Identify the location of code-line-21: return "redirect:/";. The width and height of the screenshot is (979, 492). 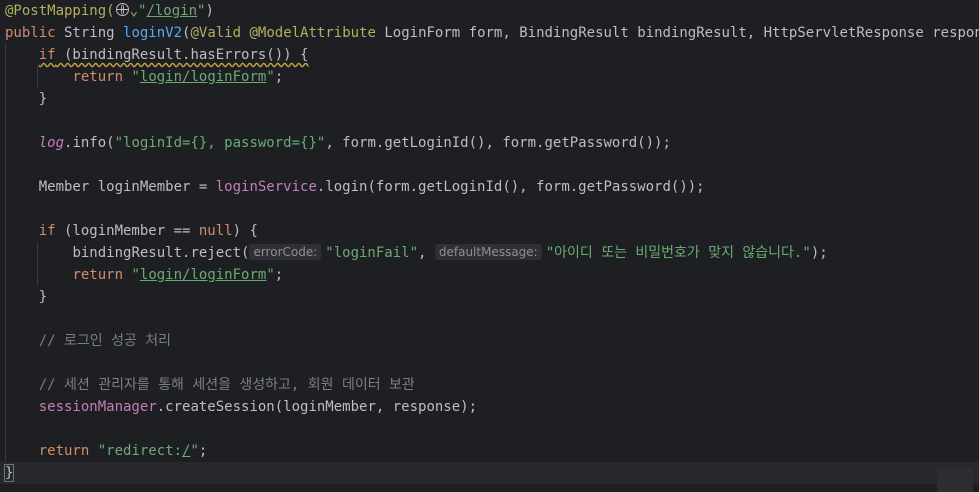
(492, 451).